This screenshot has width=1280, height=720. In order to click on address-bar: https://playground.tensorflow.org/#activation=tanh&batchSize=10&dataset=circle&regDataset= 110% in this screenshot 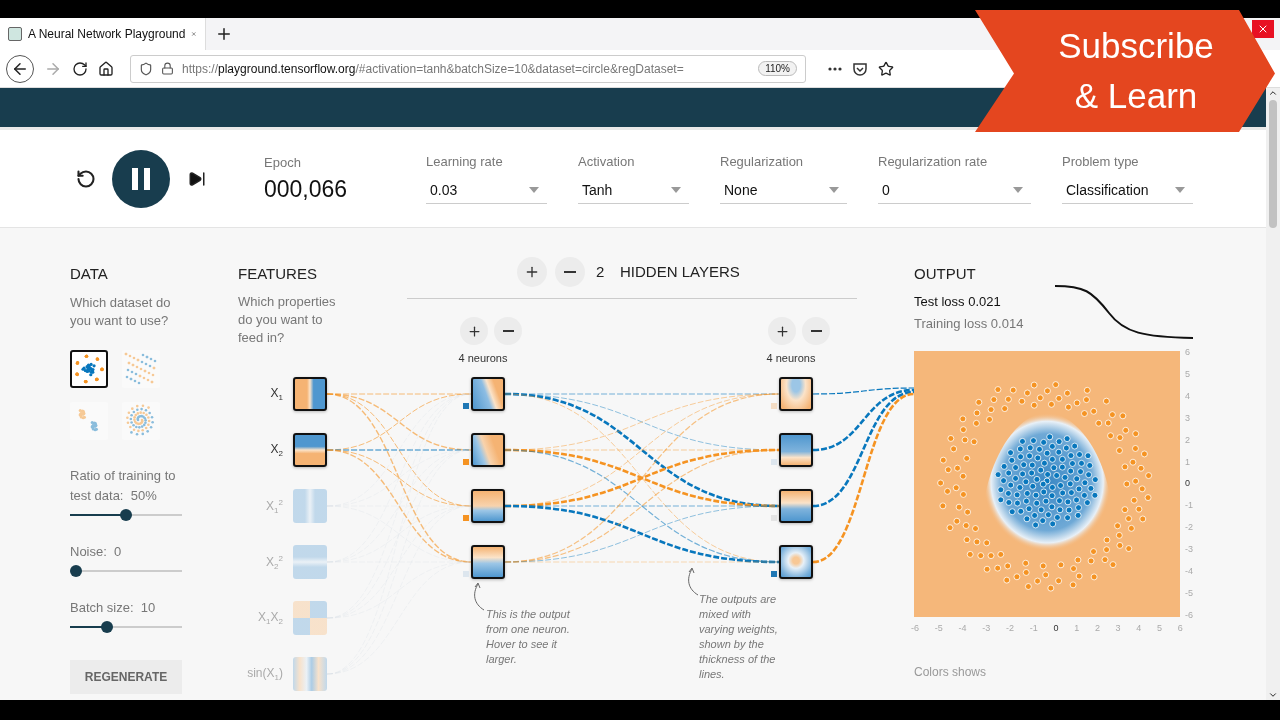, I will do `click(468, 68)`.